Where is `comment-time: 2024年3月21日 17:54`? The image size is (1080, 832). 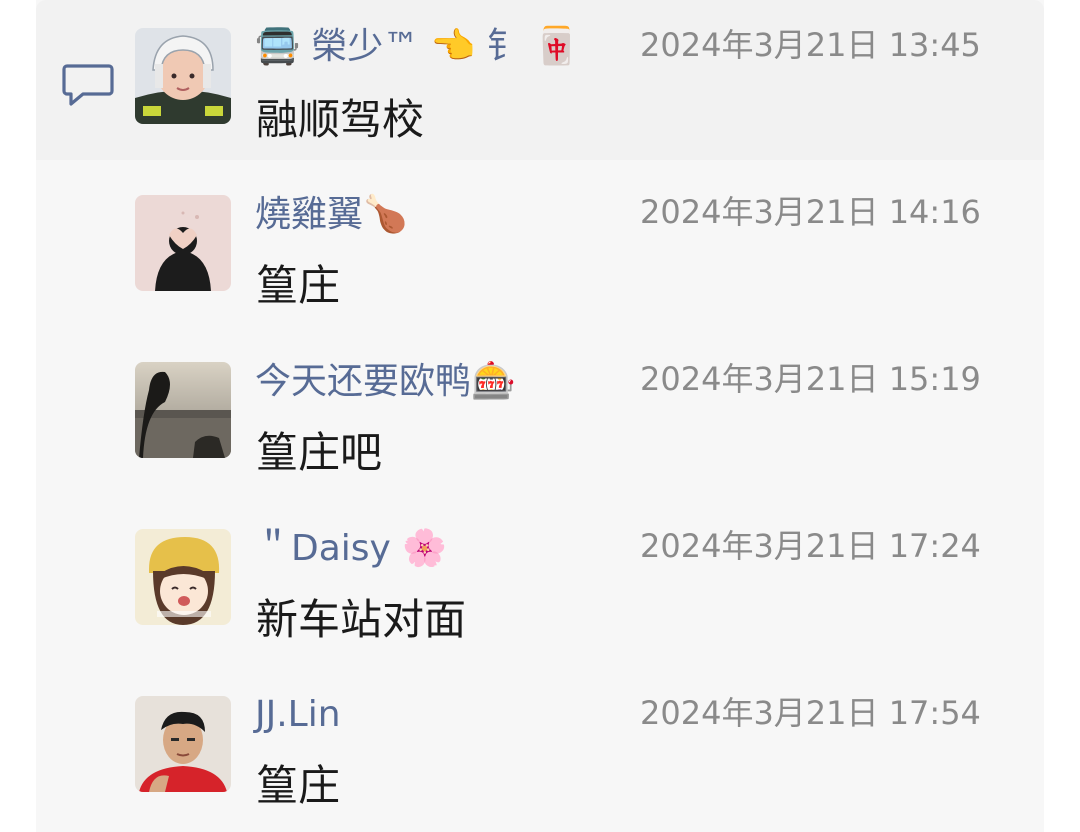 comment-time: 2024年3月21日 17:54 is located at coordinates (810, 713).